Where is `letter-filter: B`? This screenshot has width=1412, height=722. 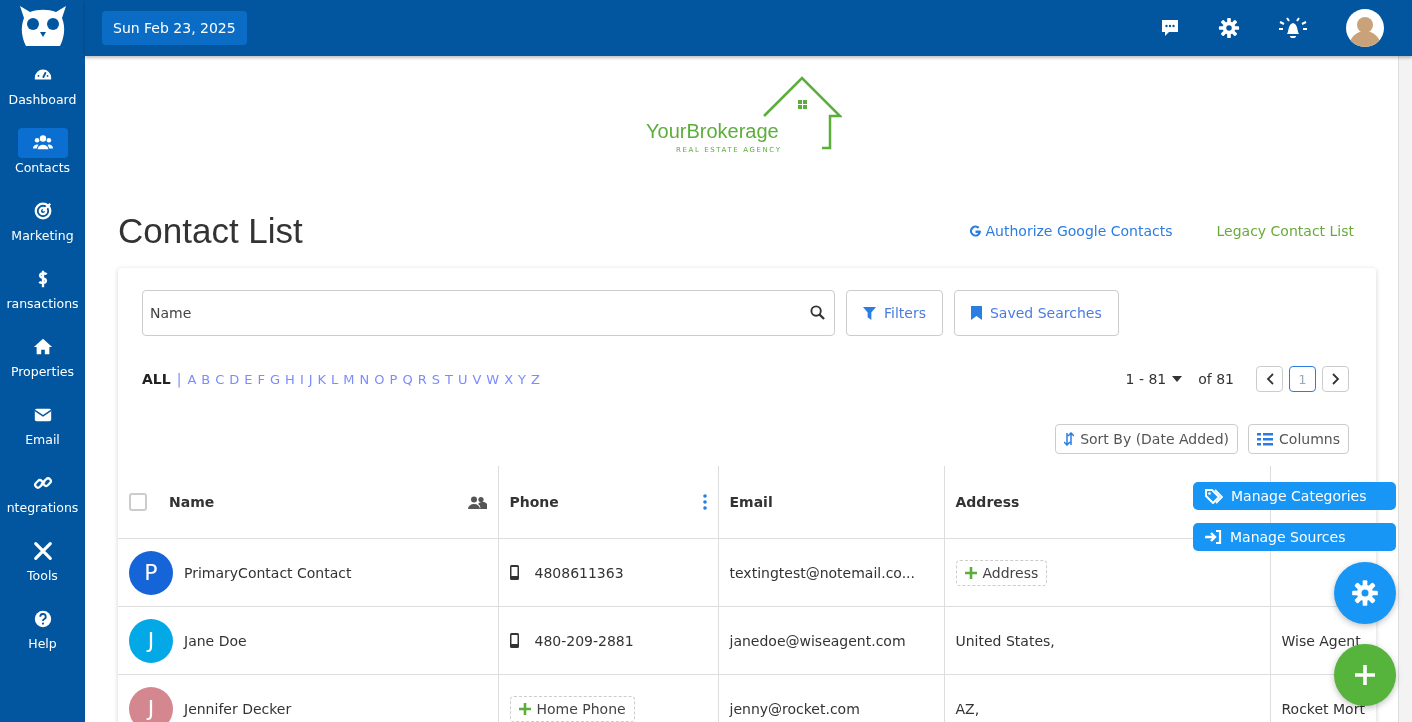 letter-filter: B is located at coordinates (206, 379).